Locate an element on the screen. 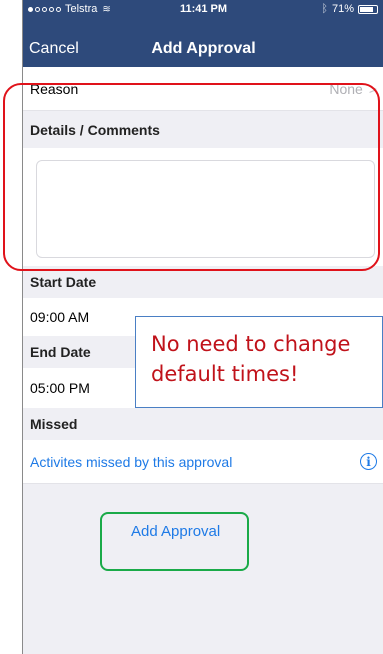 The image size is (383, 654). battery-percent: 71% is located at coordinates (342, 9).